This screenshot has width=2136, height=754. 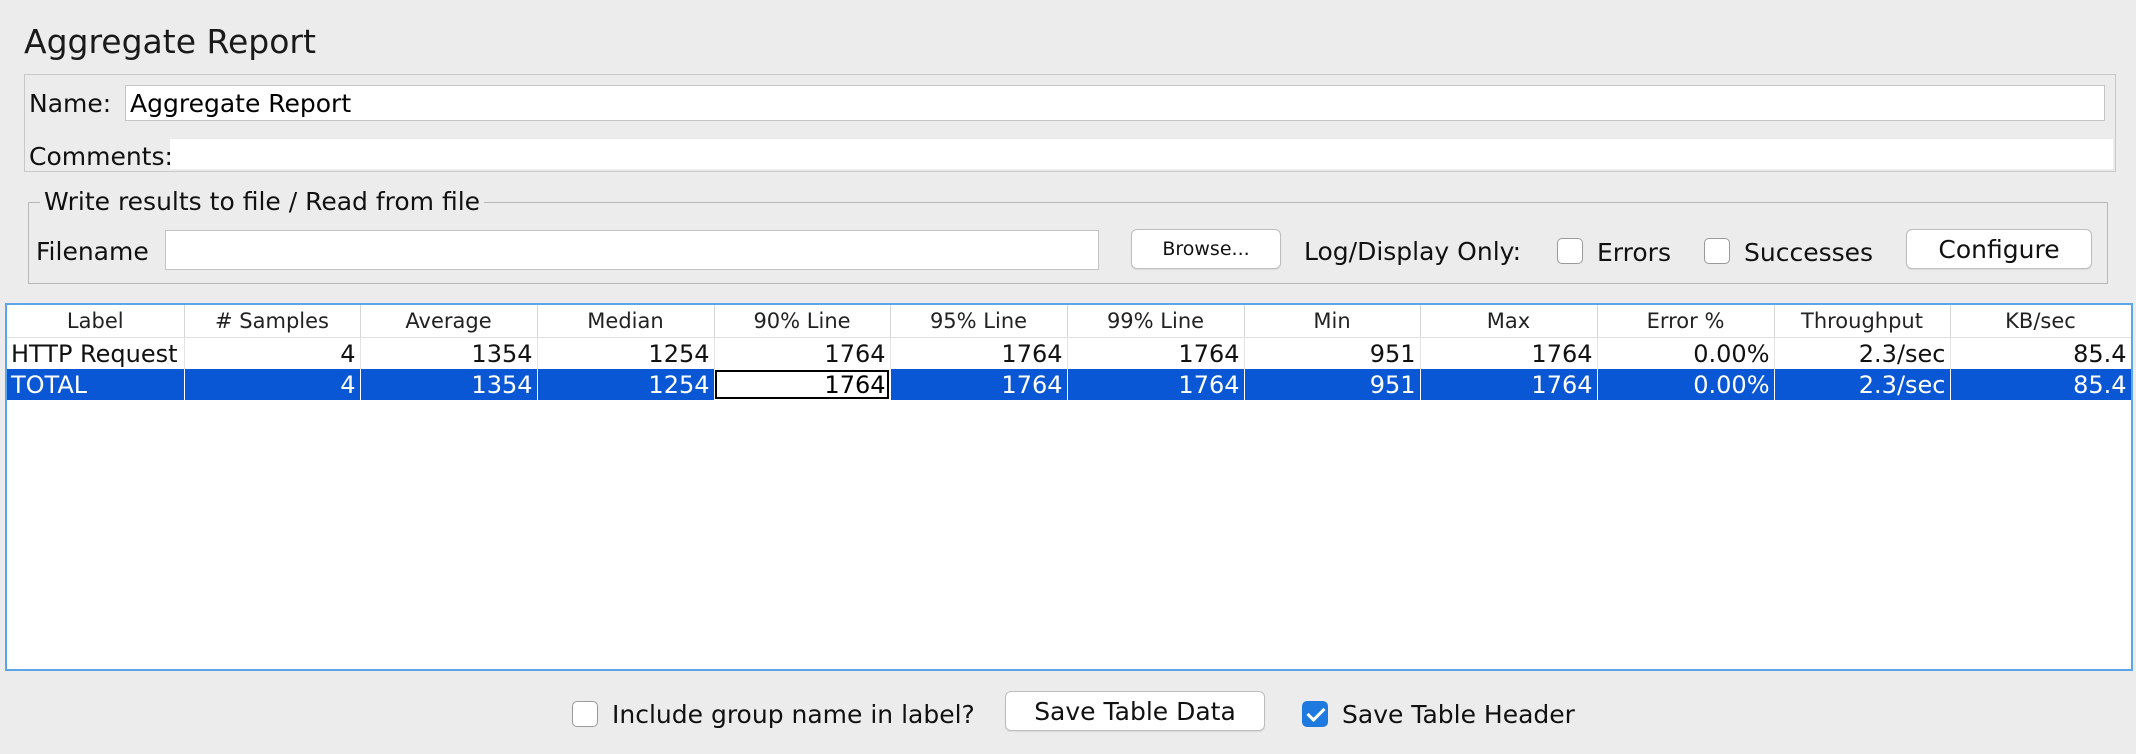 I want to click on comments-label: Comments:, so click(x=101, y=156).